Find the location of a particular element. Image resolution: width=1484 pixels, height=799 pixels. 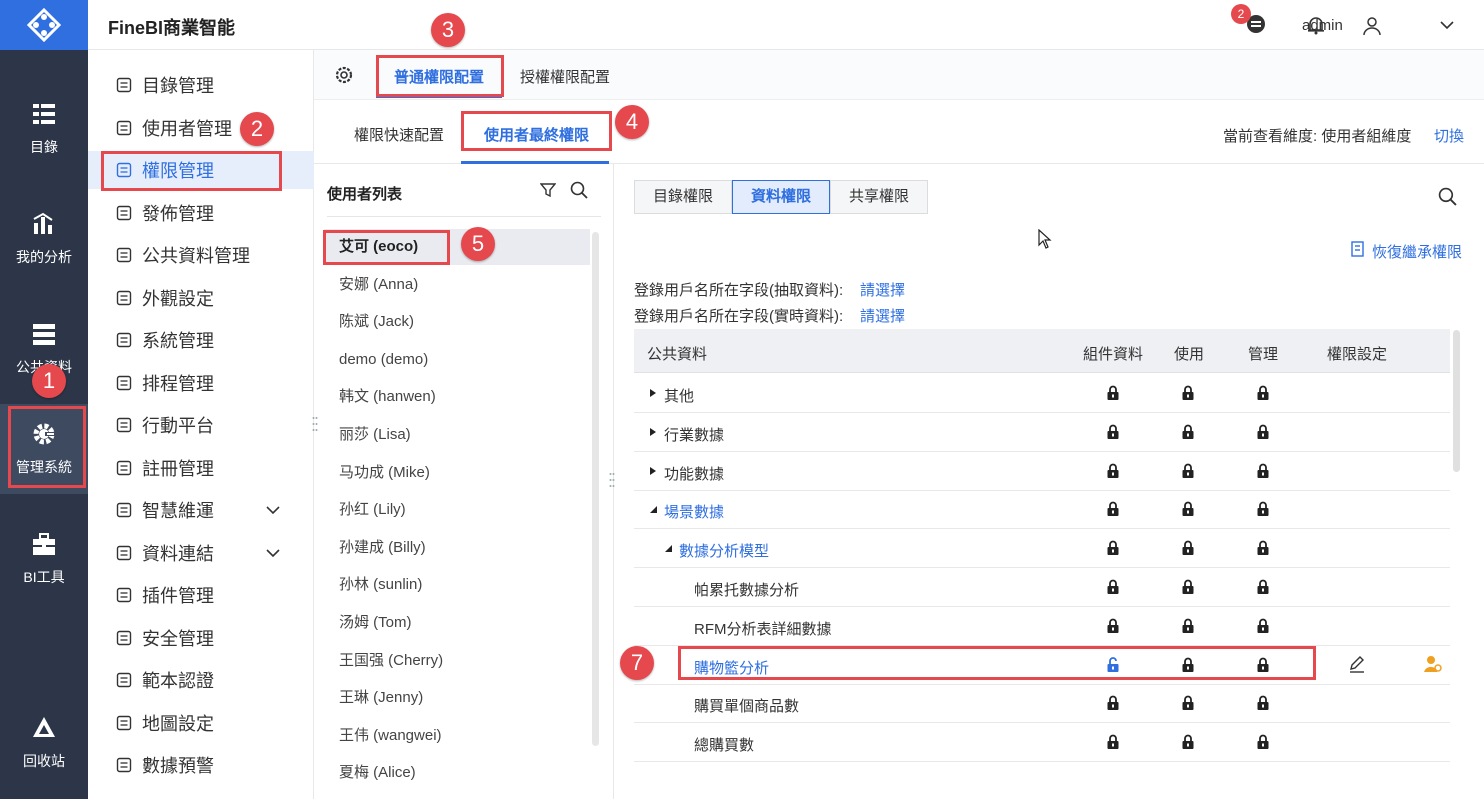

menu-item-2: 使用者管理 is located at coordinates (201, 128).